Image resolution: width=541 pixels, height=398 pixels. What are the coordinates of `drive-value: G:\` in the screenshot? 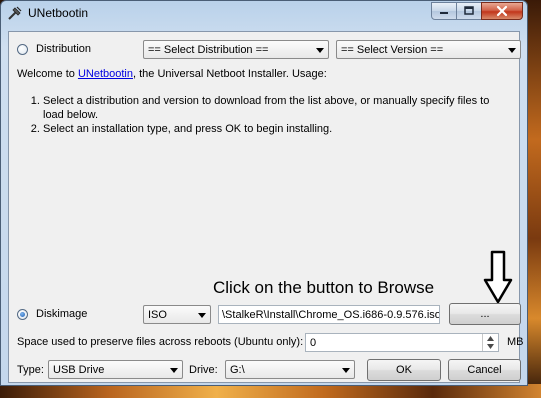 It's located at (237, 370).